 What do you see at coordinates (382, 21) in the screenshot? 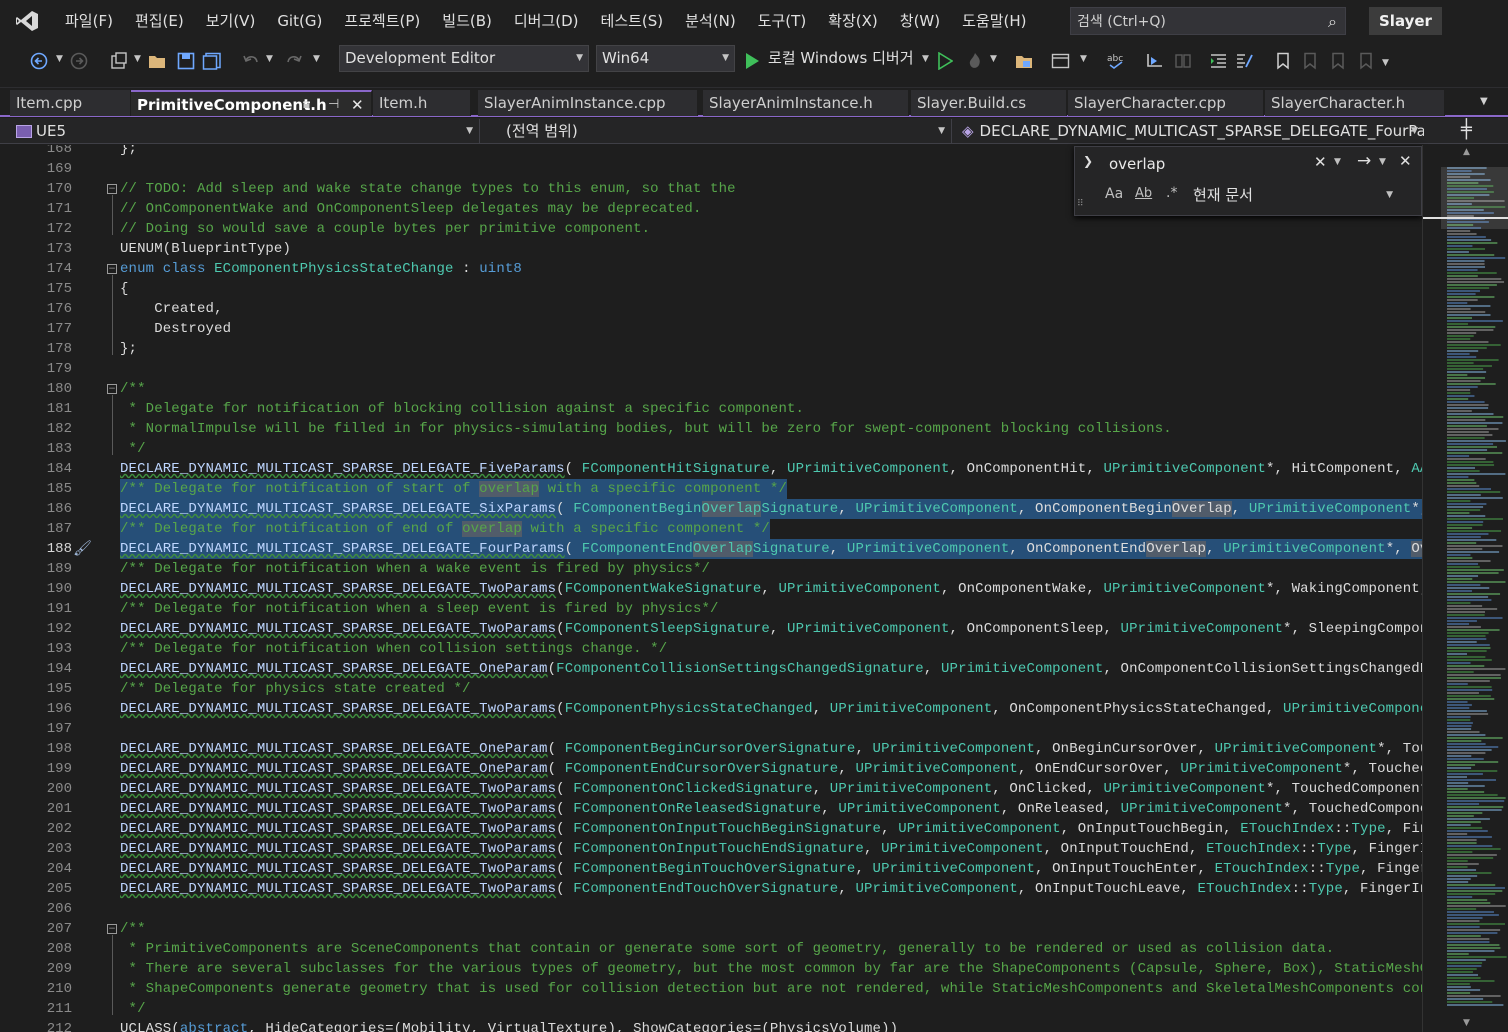
I see `menu-item: 프로젝트(P)` at bounding box center [382, 21].